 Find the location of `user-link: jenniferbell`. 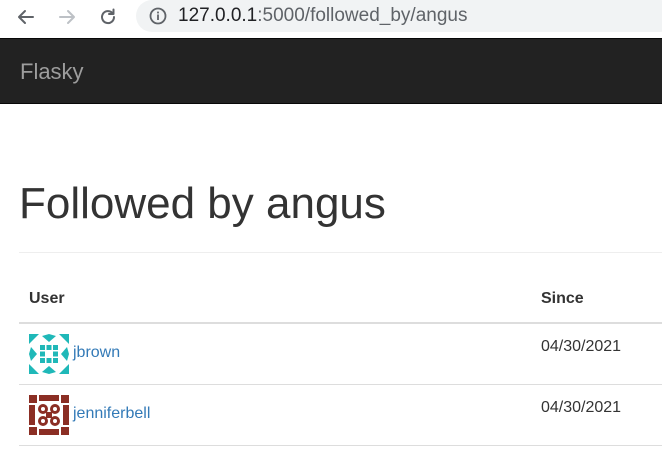

user-link: jenniferbell is located at coordinates (111, 414).